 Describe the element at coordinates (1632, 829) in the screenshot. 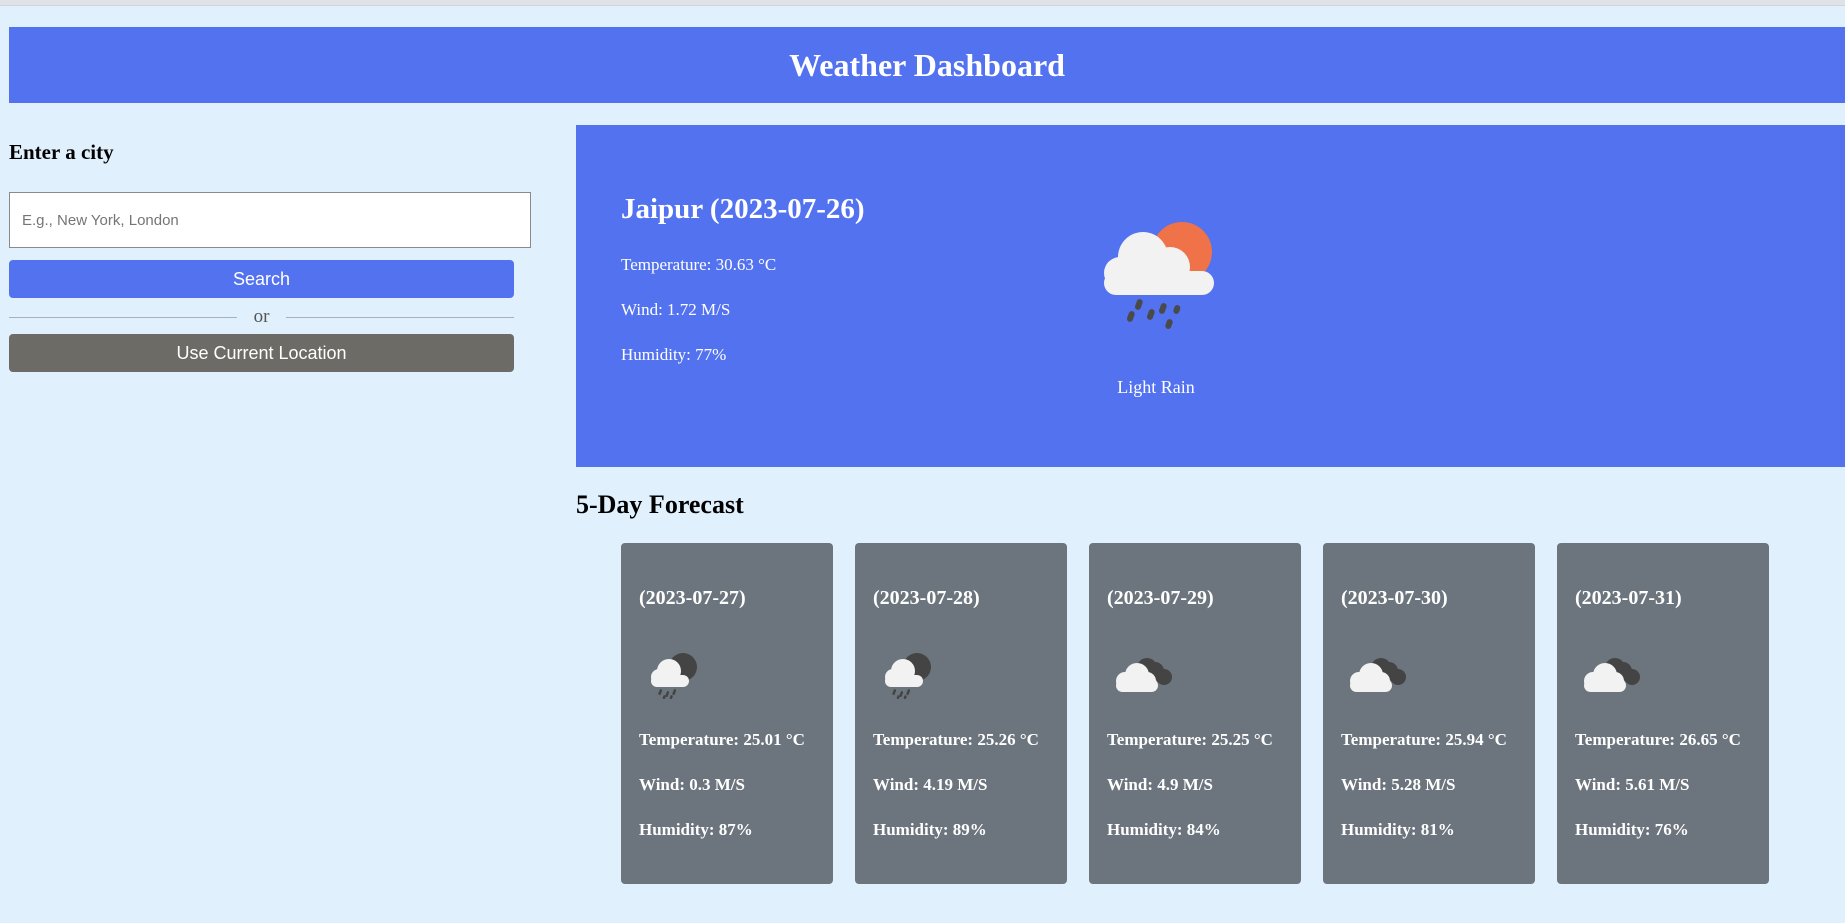

I see `forecast-humidity: Humidity: 76%` at that location.